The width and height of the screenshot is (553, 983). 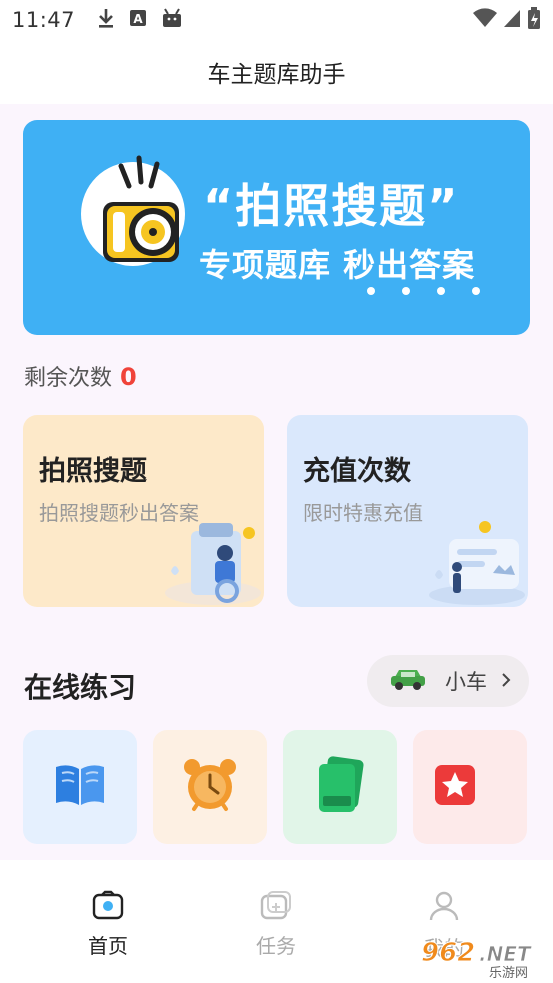 I want to click on practice-tile-sequential, so click(x=80, y=787).